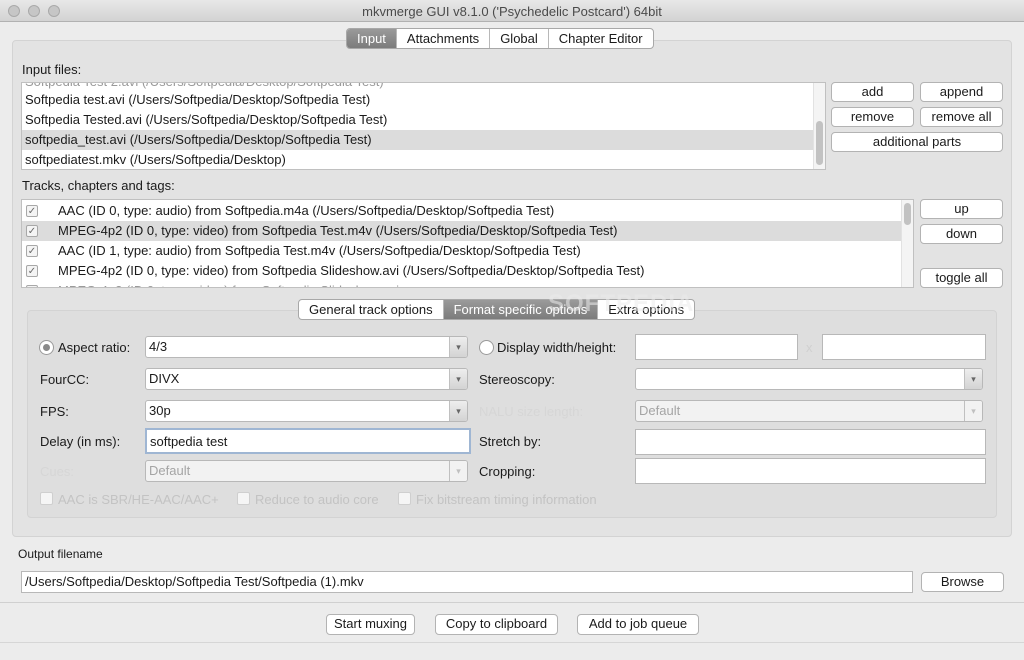 The image size is (1024, 660). I want to click on stereoscopy-combo: ▾, so click(809, 379).